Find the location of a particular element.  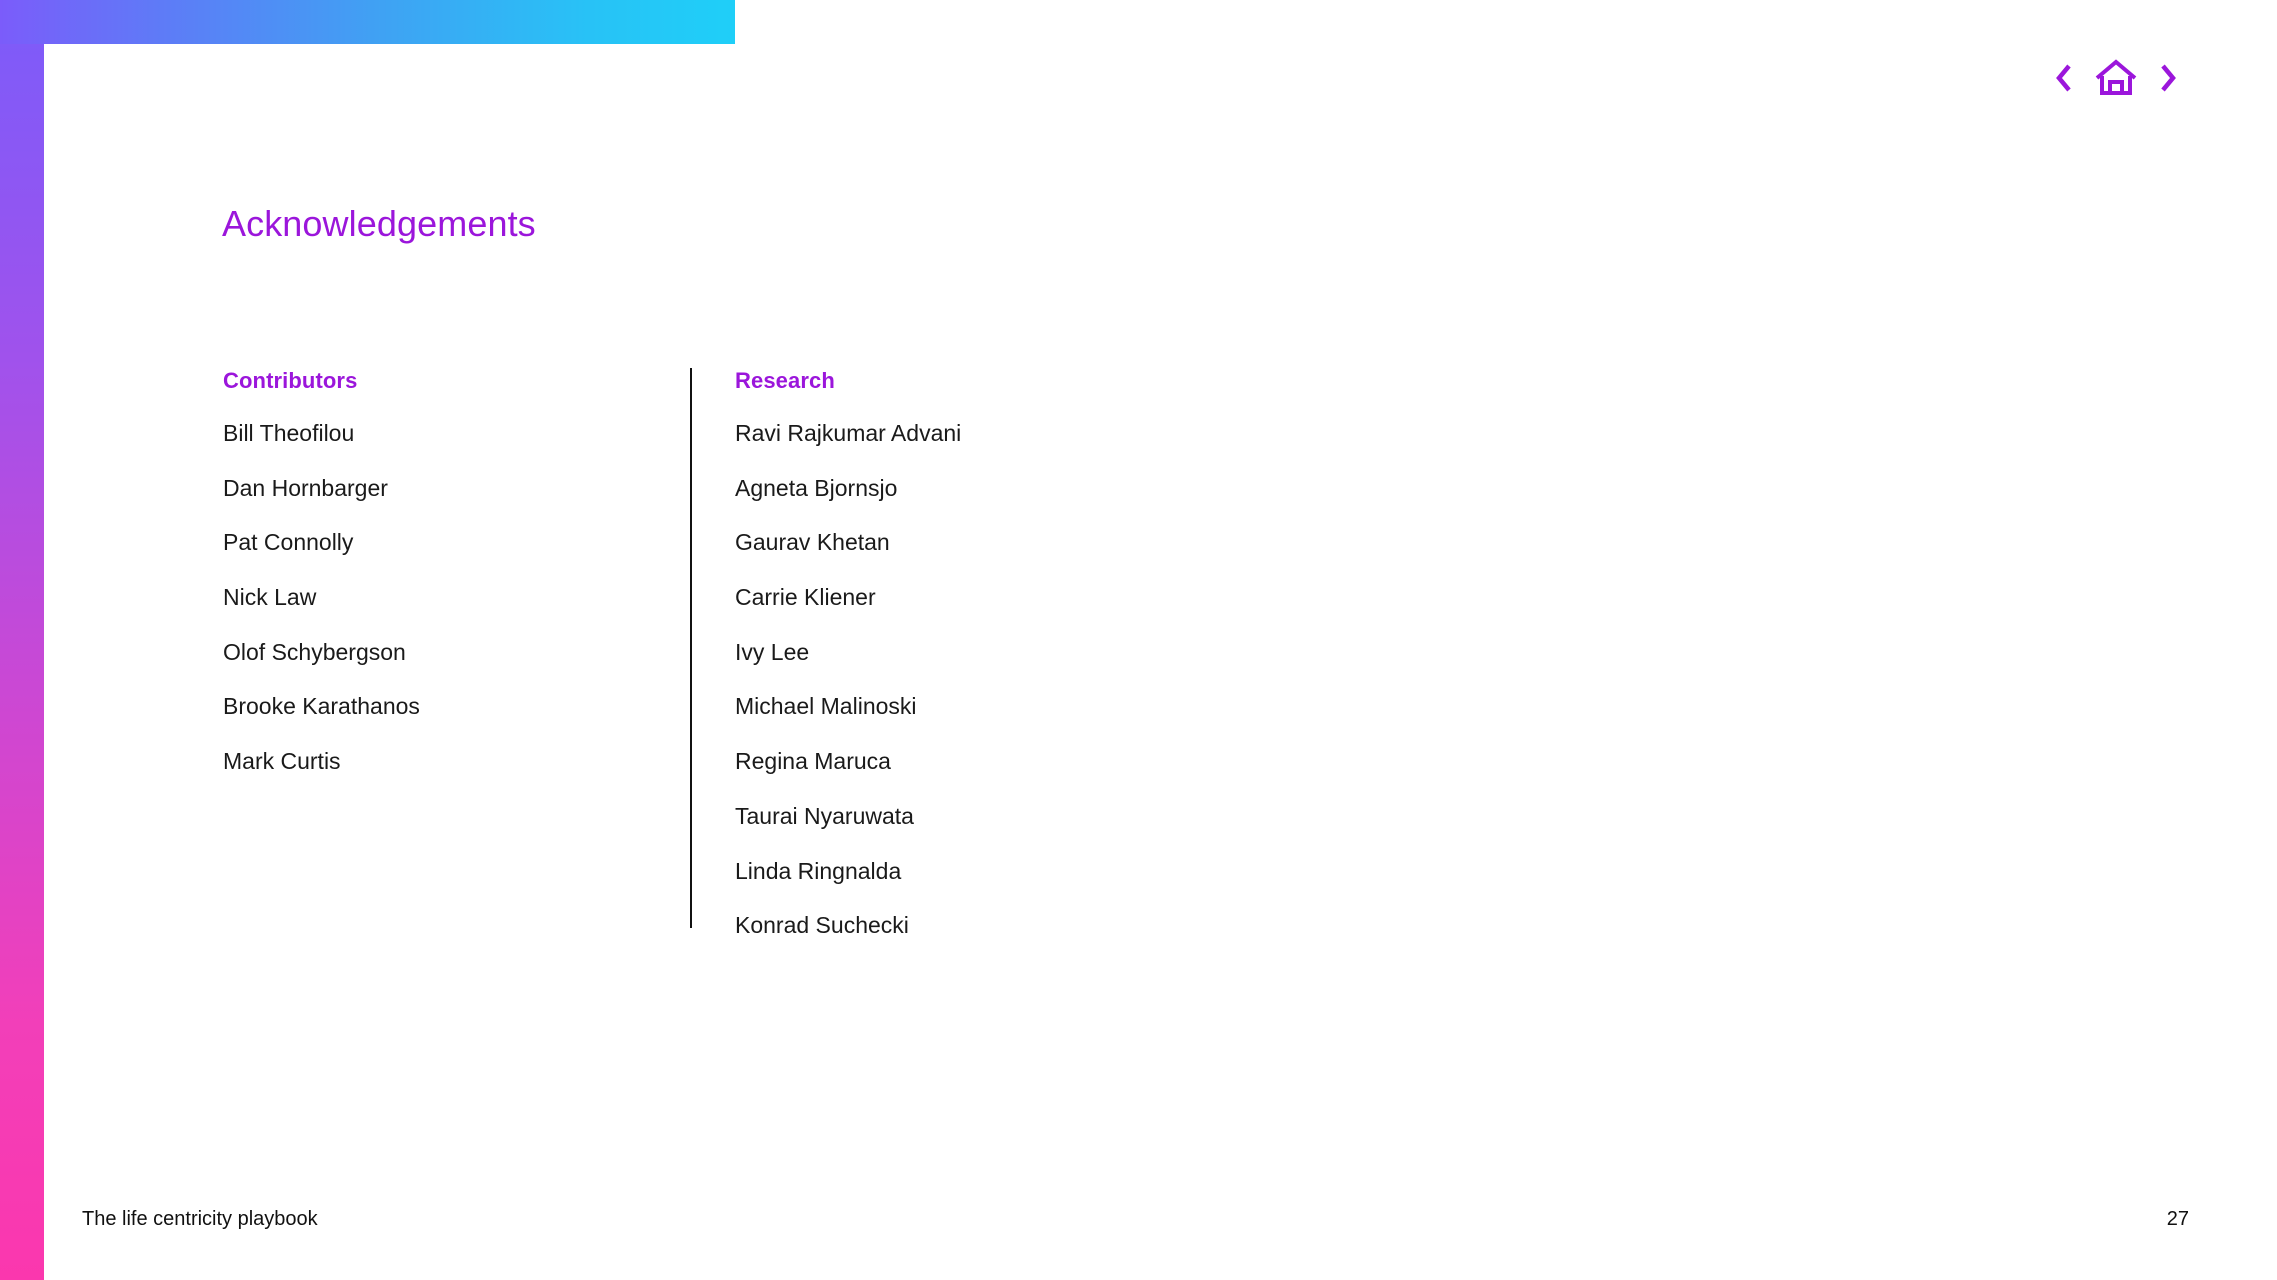

top-gradient-bar is located at coordinates (367, 22).